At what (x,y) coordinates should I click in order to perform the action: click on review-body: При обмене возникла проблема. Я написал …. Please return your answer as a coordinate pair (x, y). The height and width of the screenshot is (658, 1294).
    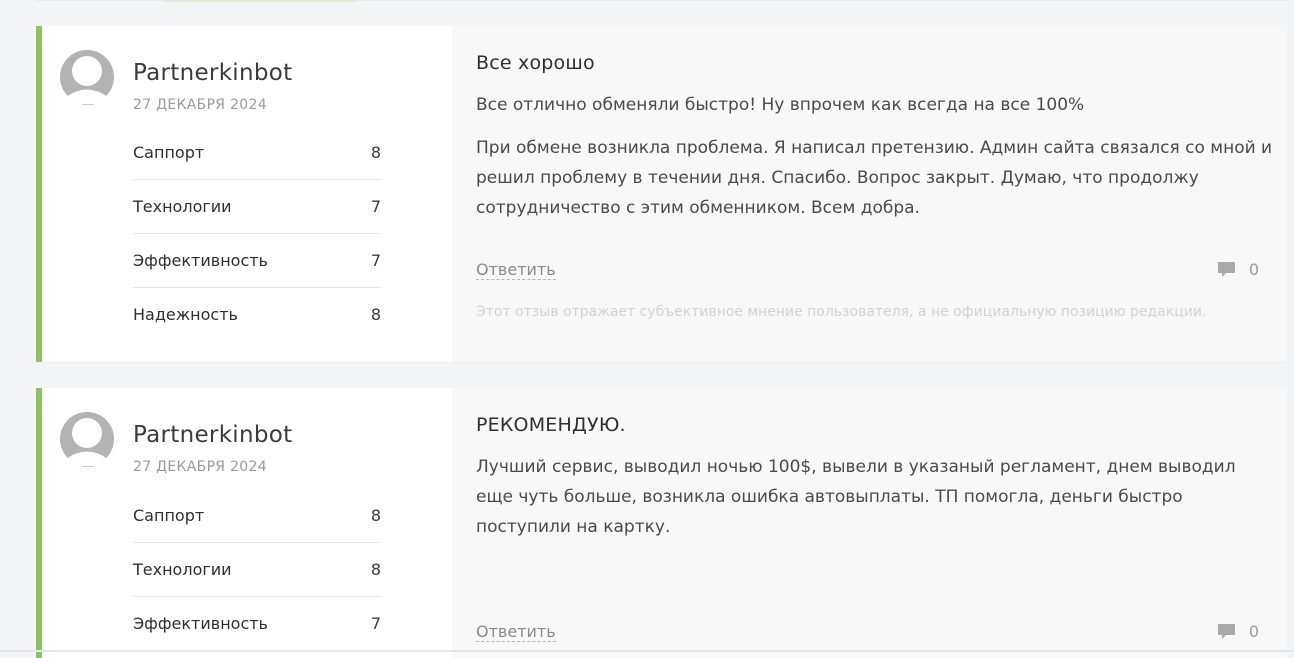
    Looking at the image, I should click on (874, 178).